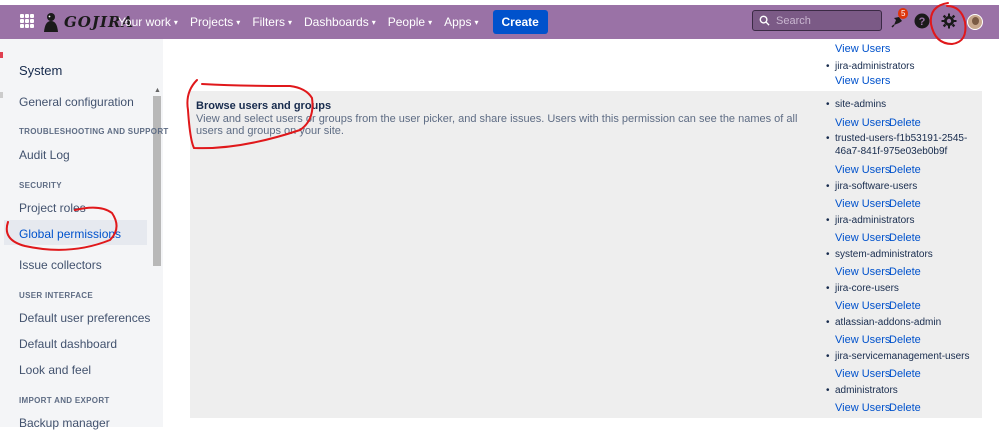 This screenshot has width=999, height=430. I want to click on scroll-up-icon: ▲, so click(157, 90).